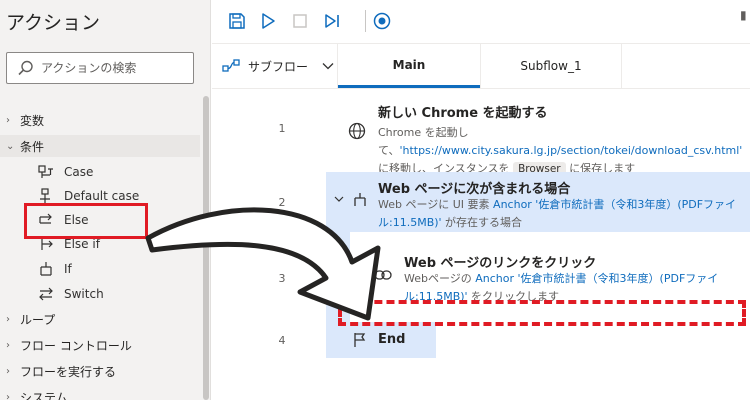 Image resolution: width=750 pixels, height=400 pixels. I want to click on drop-target-dashed-box, so click(542, 313).